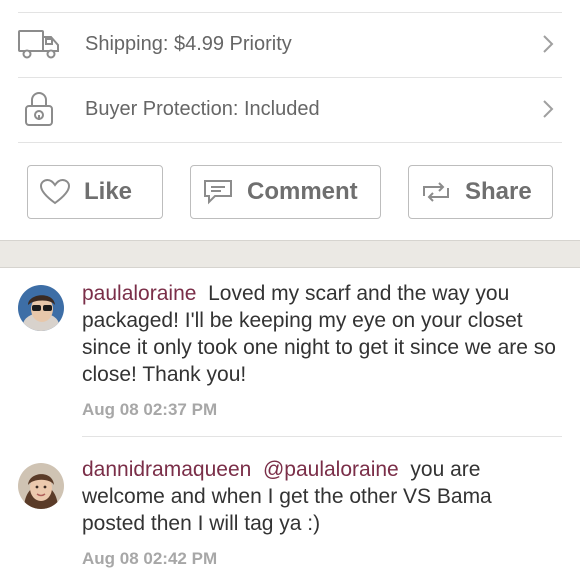 Image resolution: width=580 pixels, height=580 pixels. I want to click on shipping-label: Shipping: $4.99 Priority, so click(188, 43).